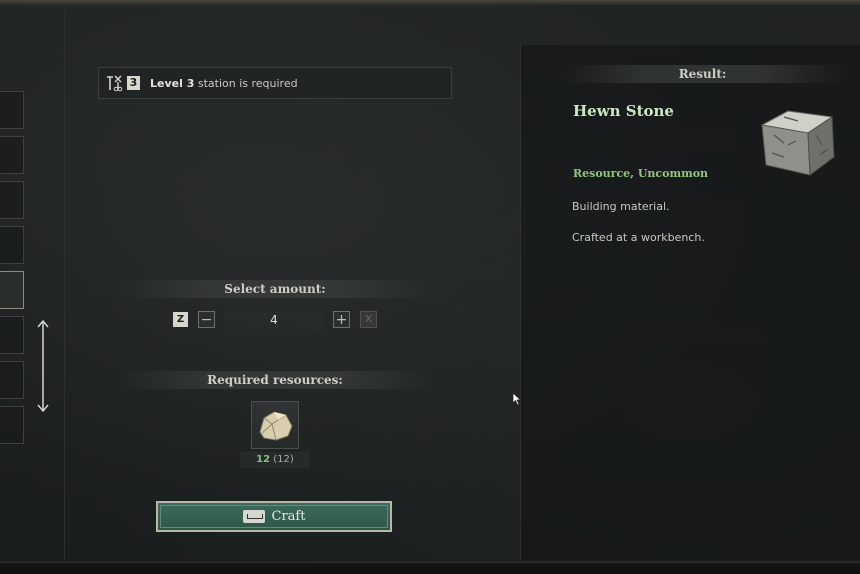  What do you see at coordinates (638, 237) in the screenshot?
I see `result-origin: Crafted at a workbench.` at bounding box center [638, 237].